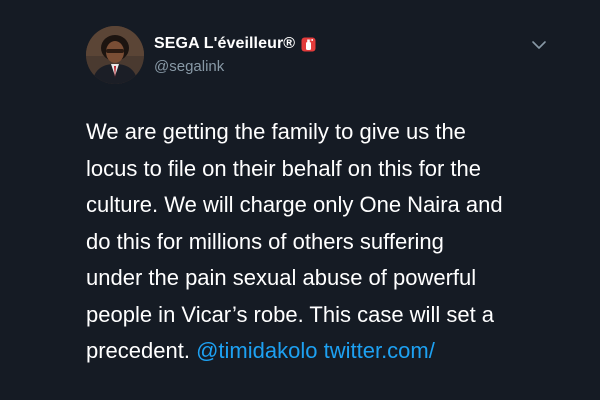 This screenshot has width=600, height=400. Describe the element at coordinates (256, 350) in the screenshot. I see `mention-link: @timidakolo` at that location.